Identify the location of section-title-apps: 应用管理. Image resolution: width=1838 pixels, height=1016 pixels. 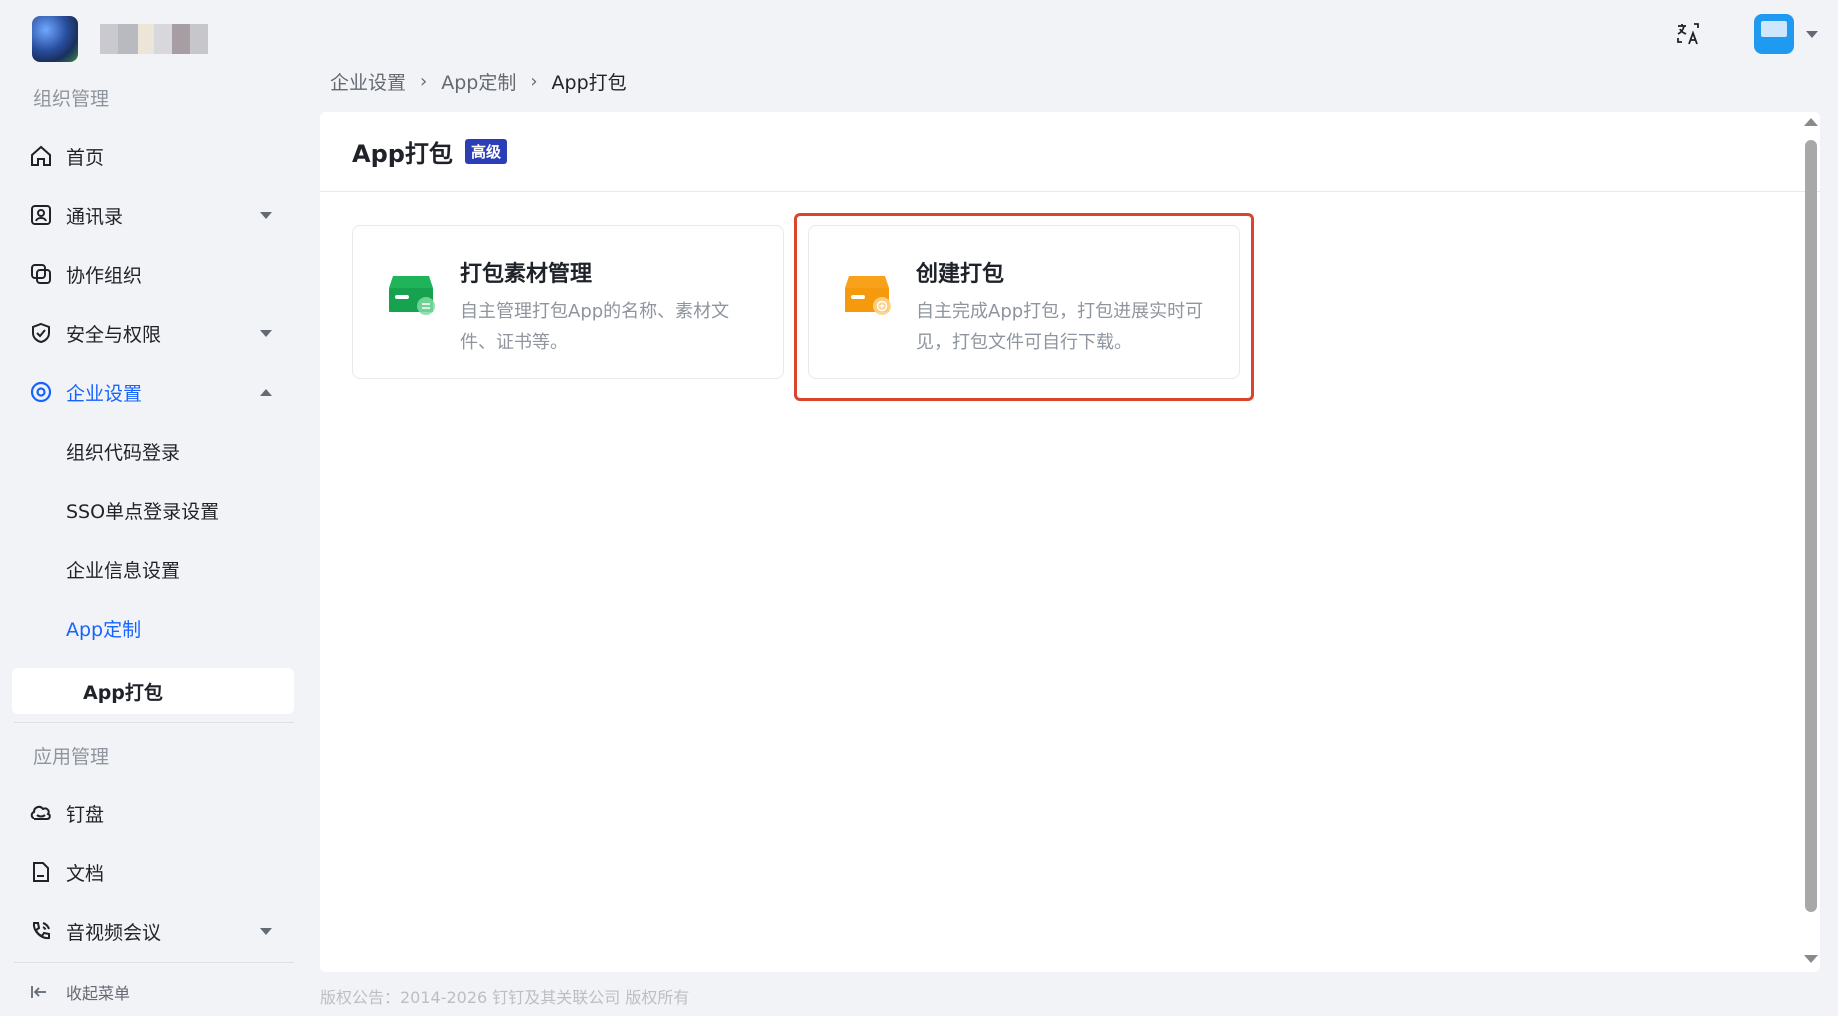
(71, 757).